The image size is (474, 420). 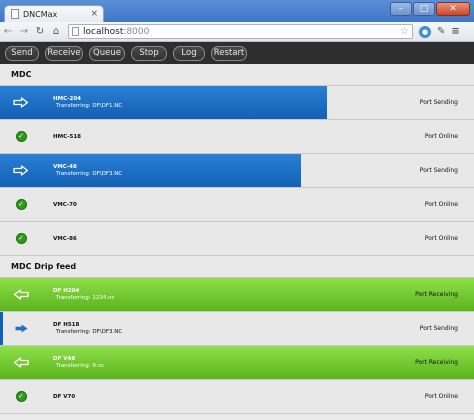 What do you see at coordinates (64, 53) in the screenshot?
I see `receive-button: Receive` at bounding box center [64, 53].